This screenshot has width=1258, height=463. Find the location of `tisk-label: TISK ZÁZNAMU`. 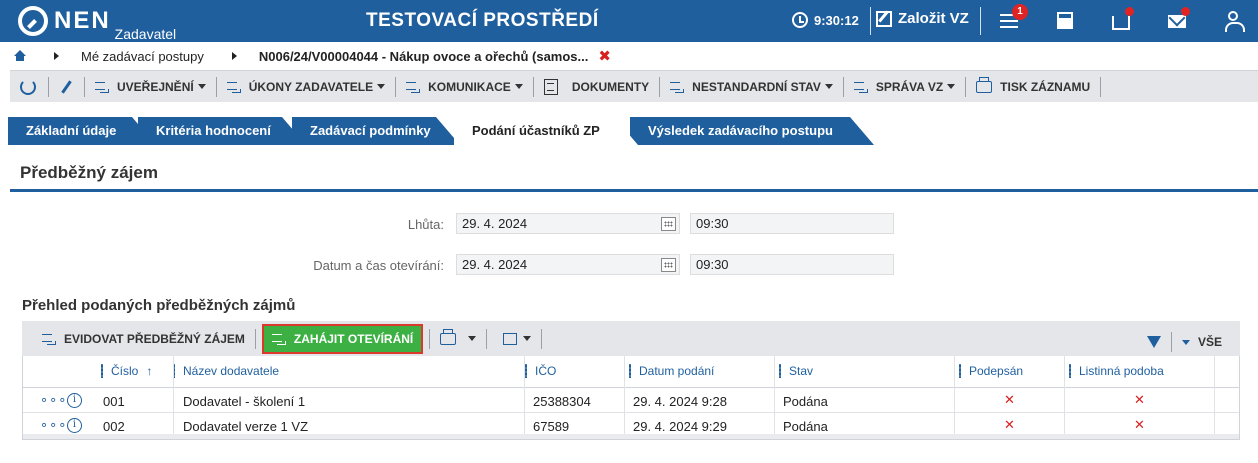

tisk-label: TISK ZÁZNAMU is located at coordinates (1045, 86).